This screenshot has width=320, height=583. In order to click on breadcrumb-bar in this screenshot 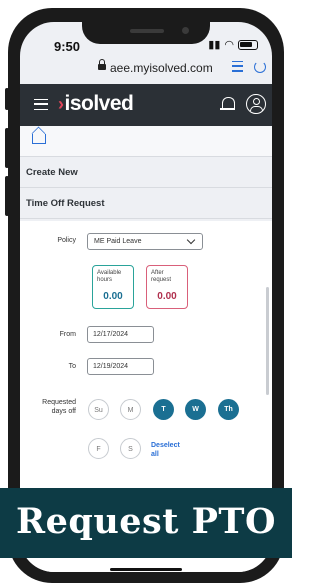, I will do `click(146, 141)`.